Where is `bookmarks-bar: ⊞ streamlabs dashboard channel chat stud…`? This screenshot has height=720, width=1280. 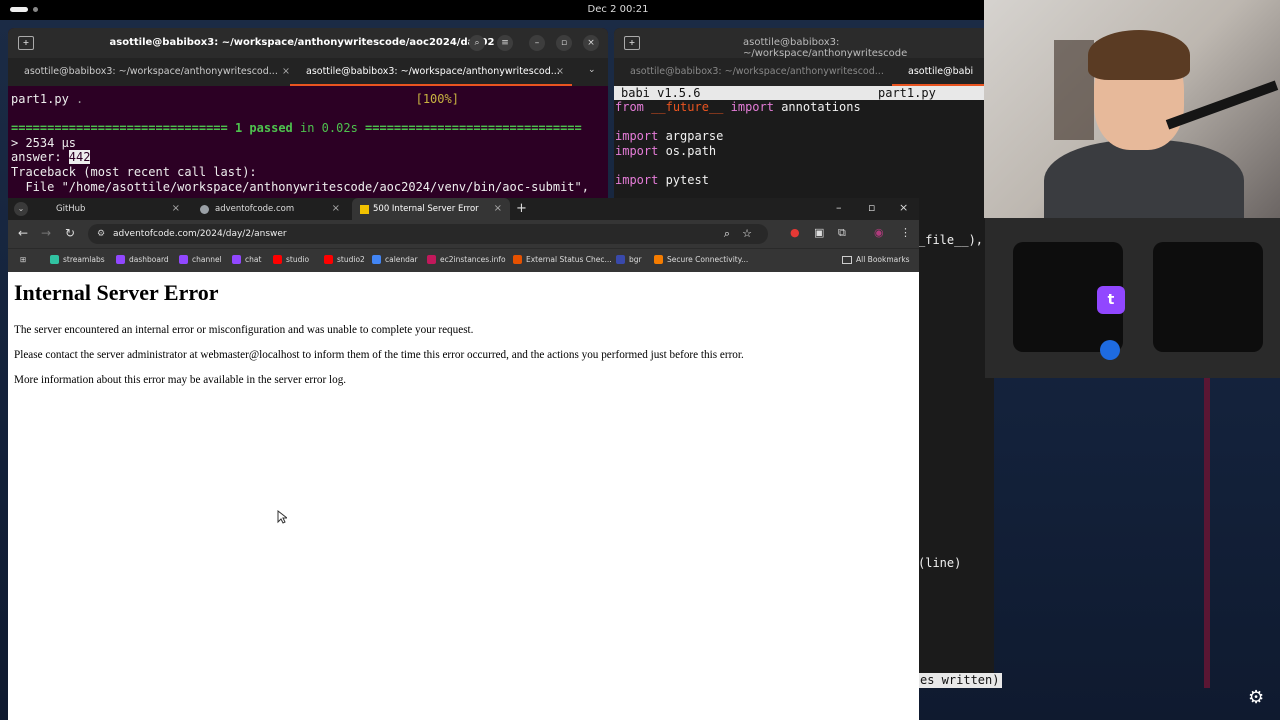
bookmarks-bar: ⊞ streamlabs dashboard channel chat stud… is located at coordinates (463, 260).